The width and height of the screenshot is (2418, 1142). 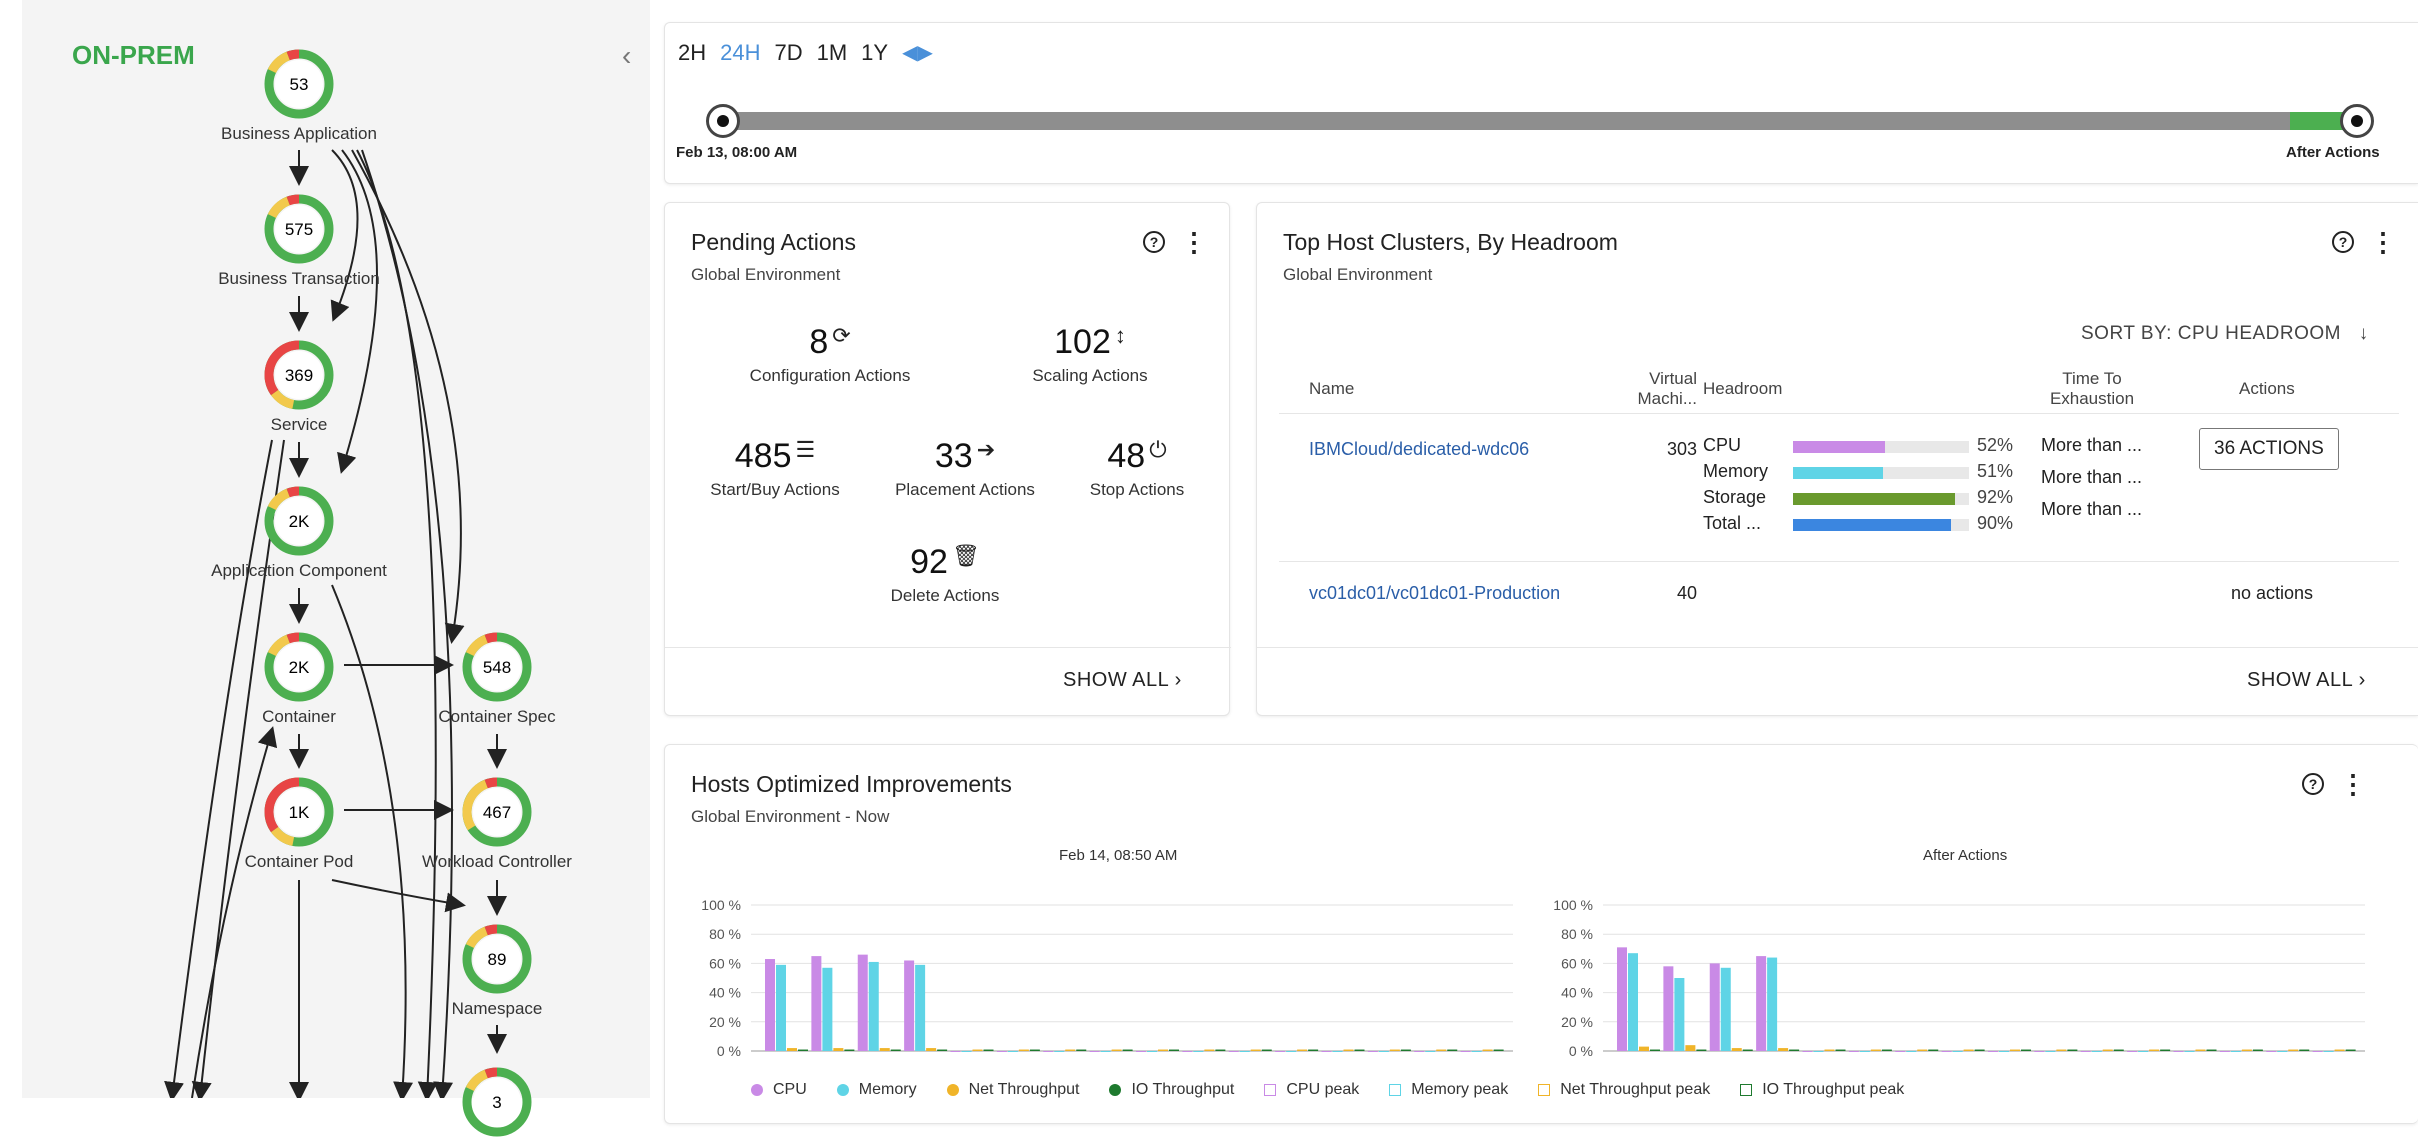 I want to click on supply-chain-node: 3, so click(x=497, y=1104).